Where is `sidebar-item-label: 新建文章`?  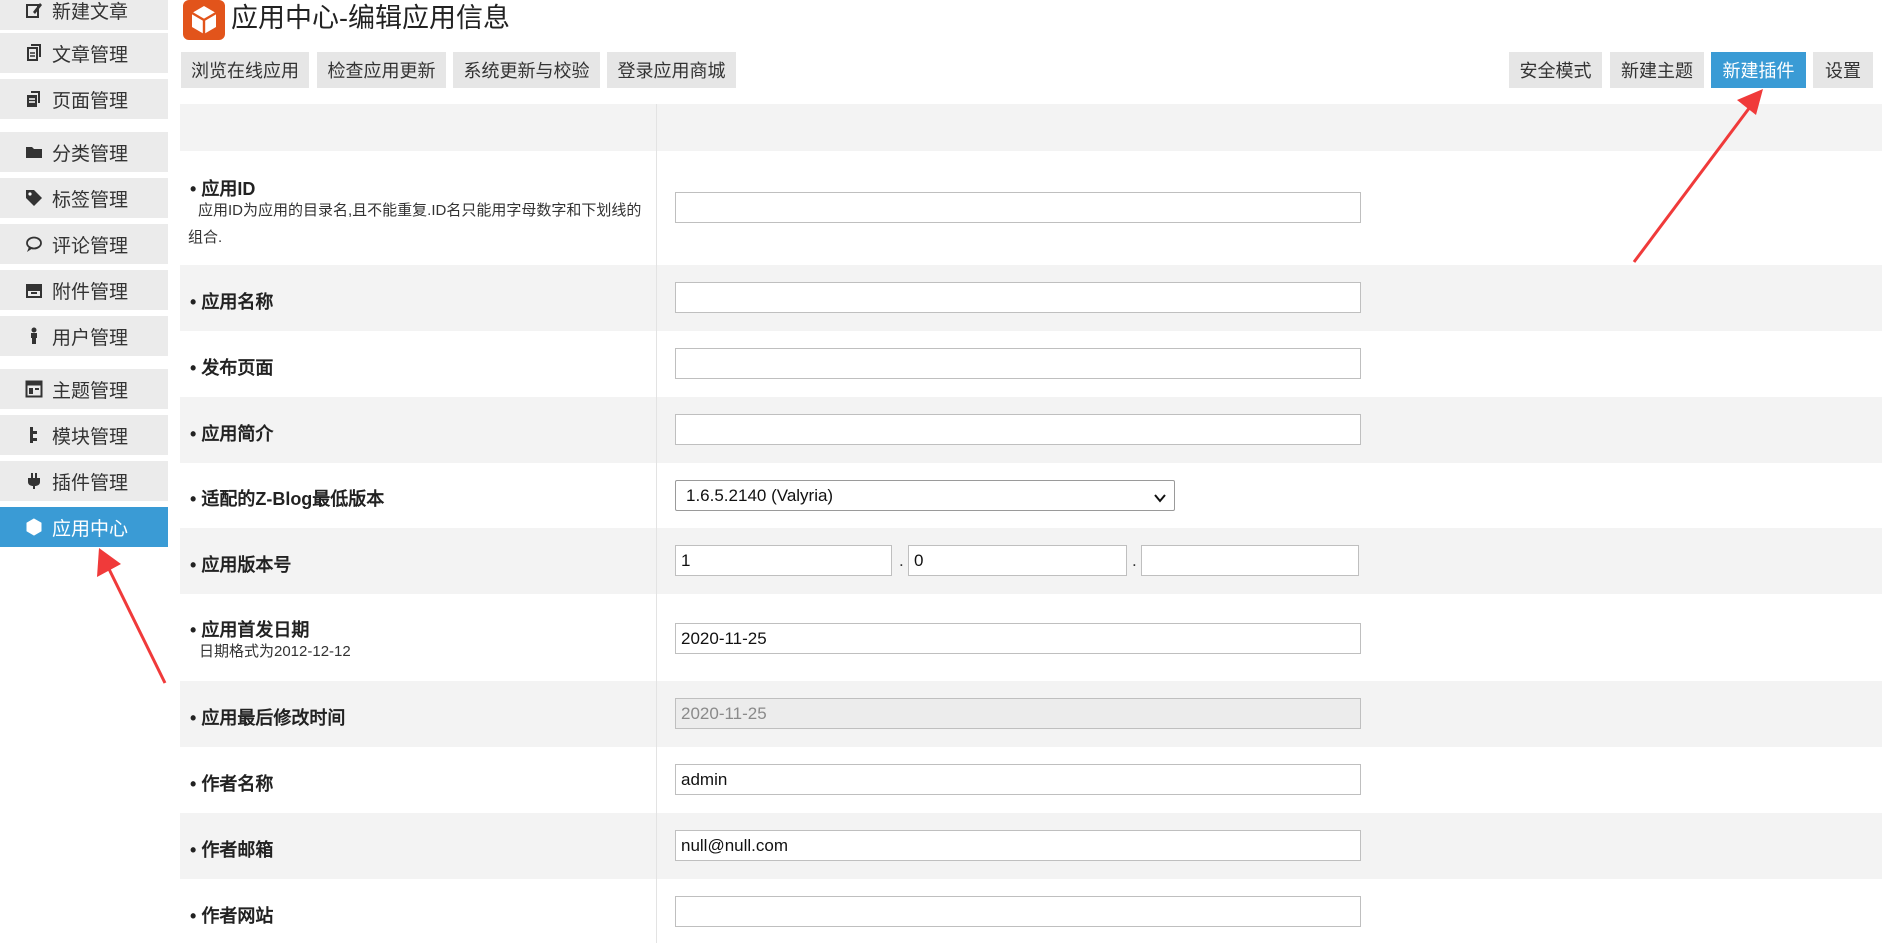 sidebar-item-label: 新建文章 is located at coordinates (90, 12).